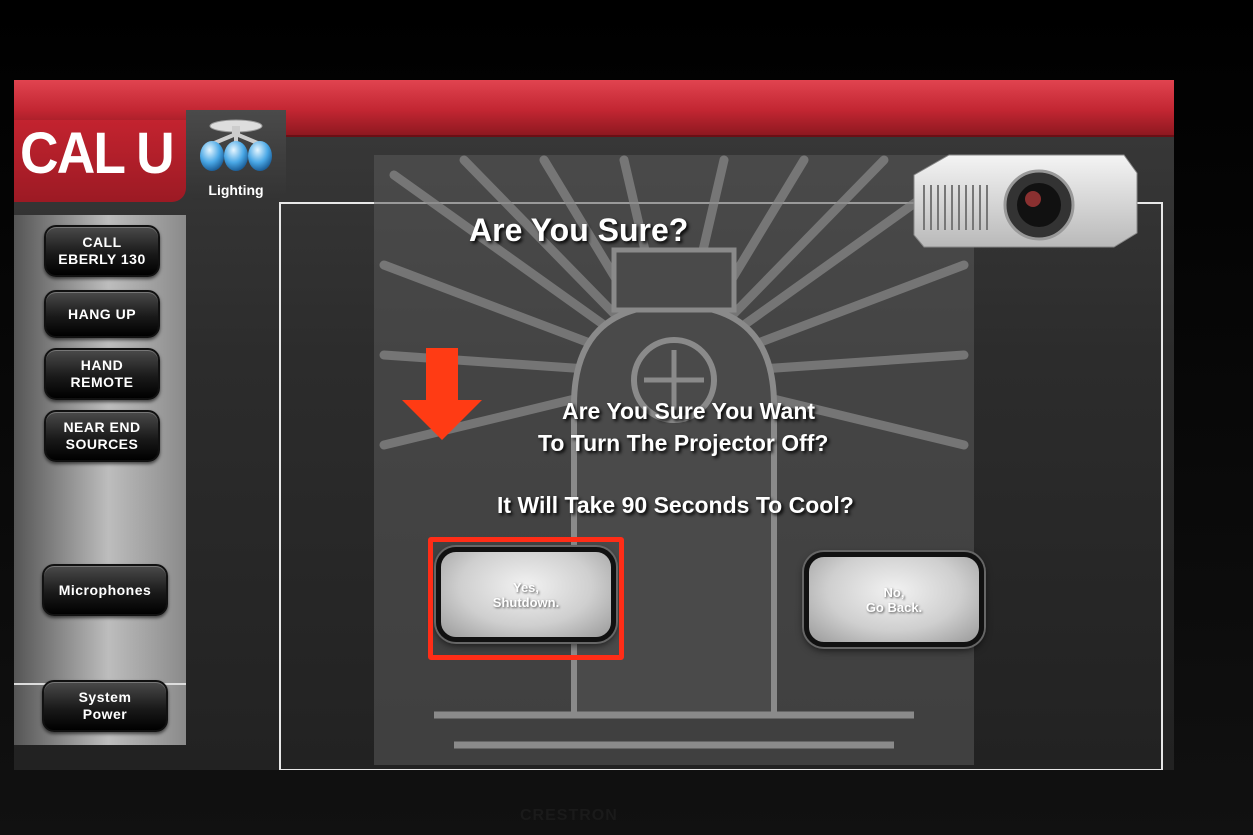  Describe the element at coordinates (675, 505) in the screenshot. I see `message-line-3: It Will Take 90 Seconds To Cool?` at that location.